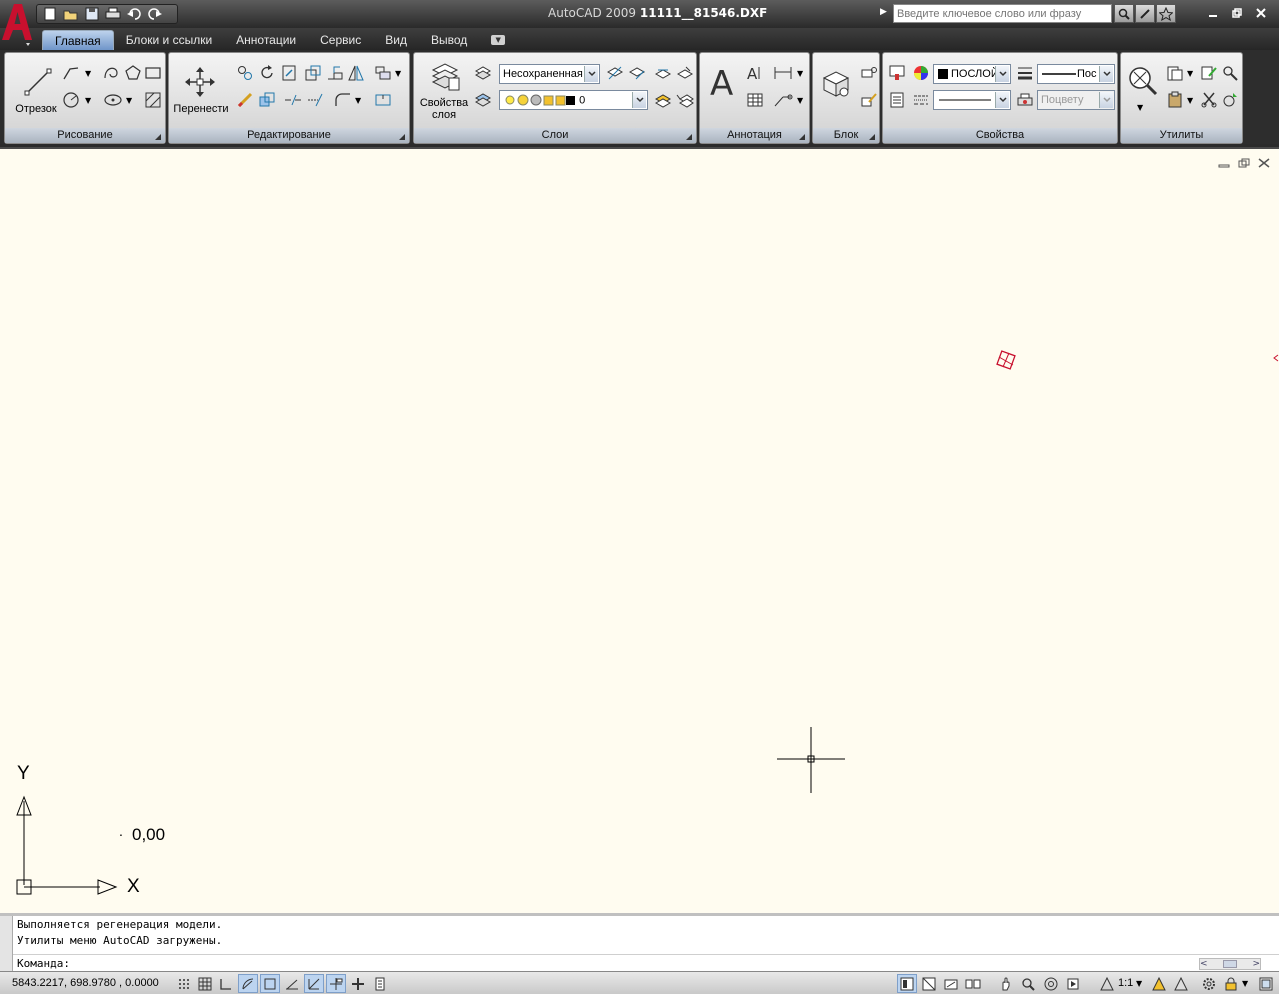  Describe the element at coordinates (113, 14) in the screenshot. I see `print-icon` at that location.